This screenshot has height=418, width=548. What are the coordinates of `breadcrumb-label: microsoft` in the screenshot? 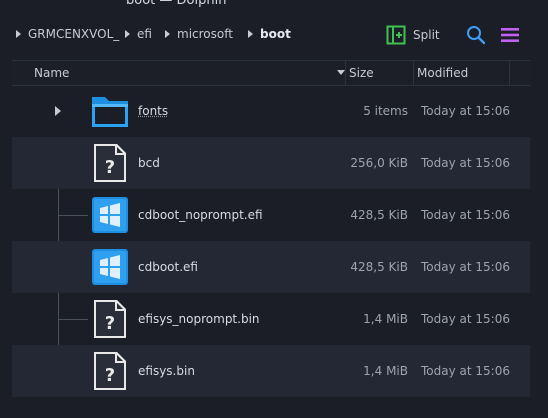 It's located at (205, 34).